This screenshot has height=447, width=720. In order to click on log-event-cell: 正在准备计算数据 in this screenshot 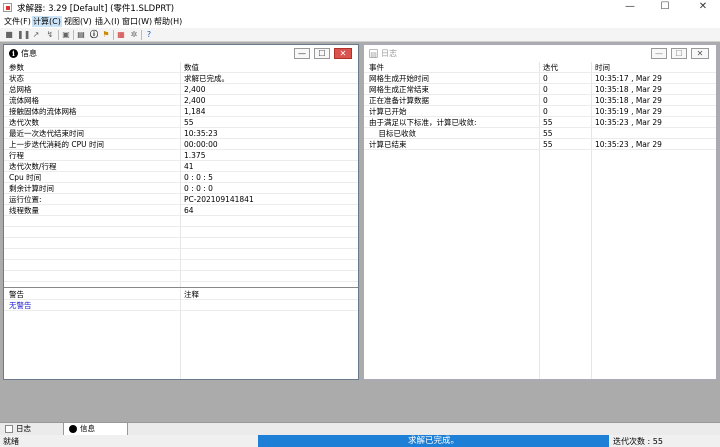, I will do `click(399, 100)`.